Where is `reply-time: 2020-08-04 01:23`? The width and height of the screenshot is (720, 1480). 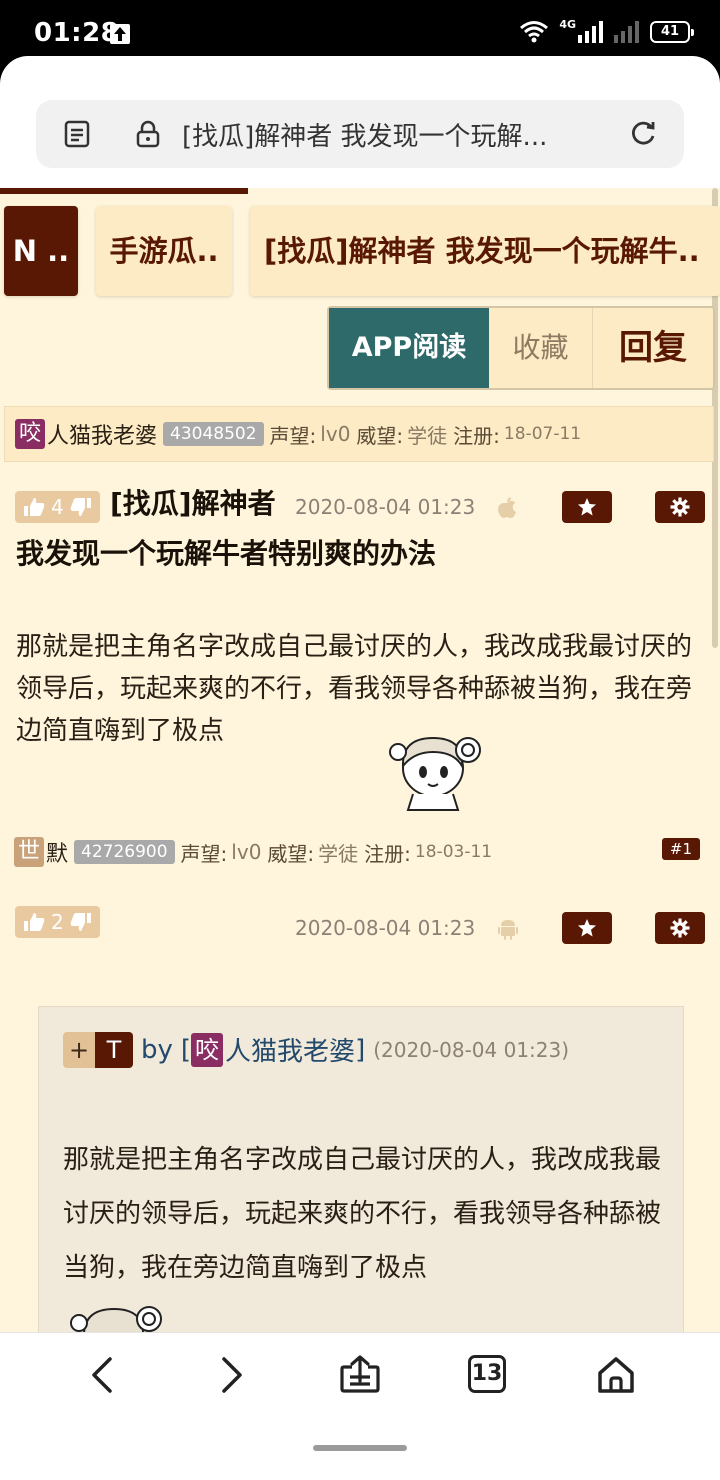
reply-time: 2020-08-04 01:23 is located at coordinates (385, 928).